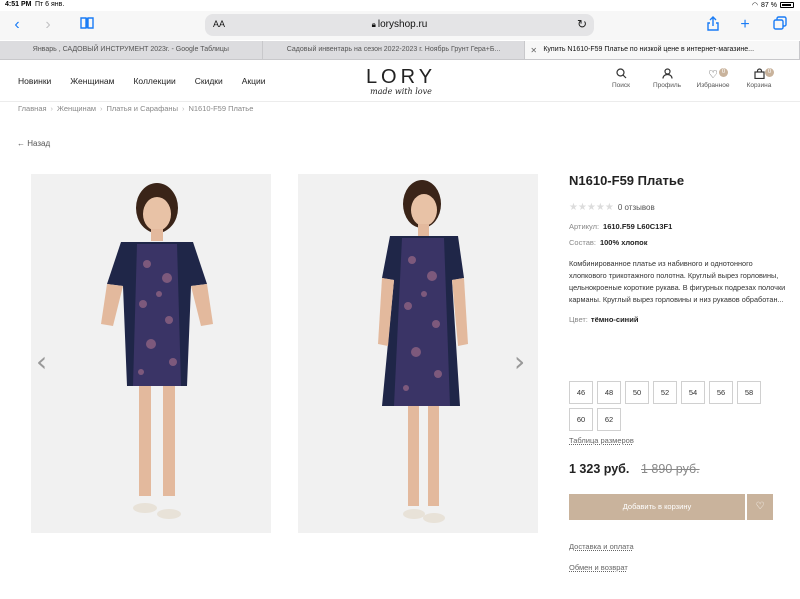 Image resolution: width=800 pixels, height=599 pixels. I want to click on tabs-overview-icon, so click(780, 25).